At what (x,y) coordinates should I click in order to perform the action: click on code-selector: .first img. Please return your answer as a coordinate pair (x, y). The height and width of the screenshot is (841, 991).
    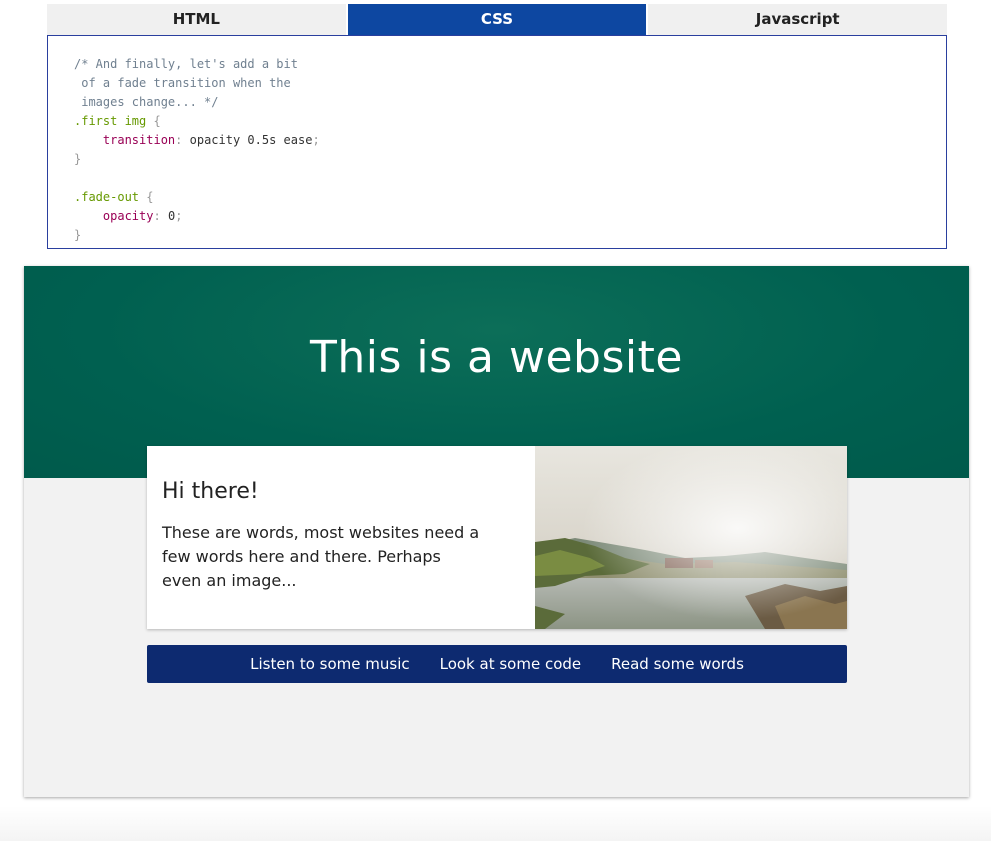
    Looking at the image, I should click on (110, 121).